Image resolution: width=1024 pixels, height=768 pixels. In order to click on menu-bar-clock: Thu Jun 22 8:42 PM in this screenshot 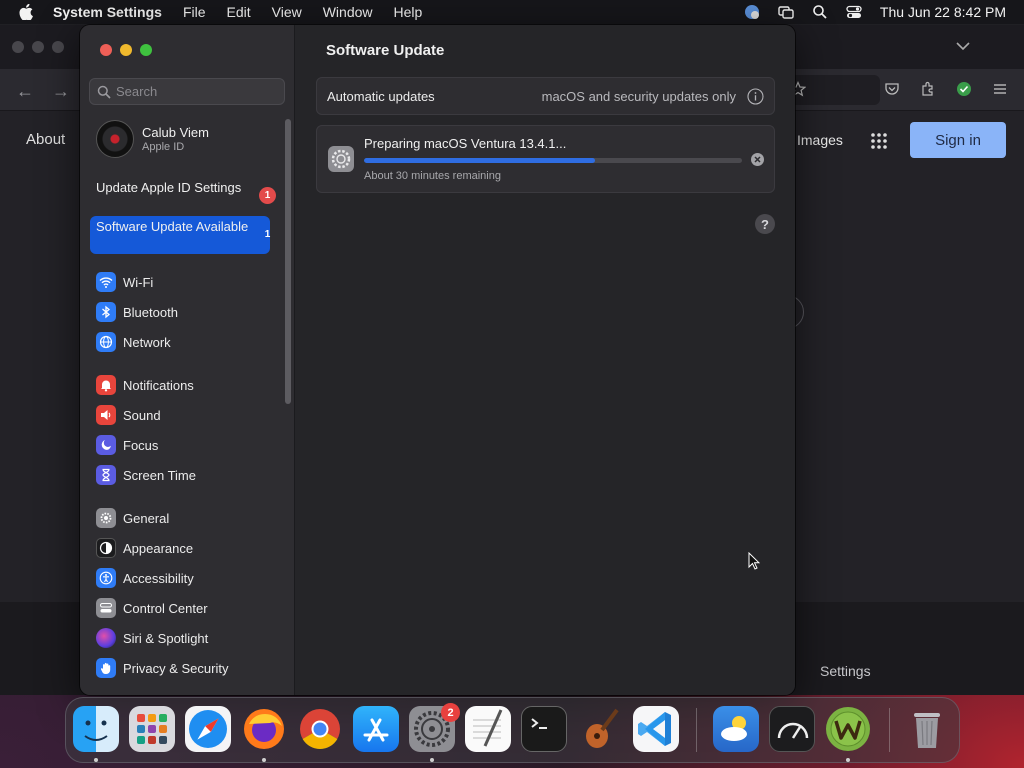, I will do `click(943, 12)`.